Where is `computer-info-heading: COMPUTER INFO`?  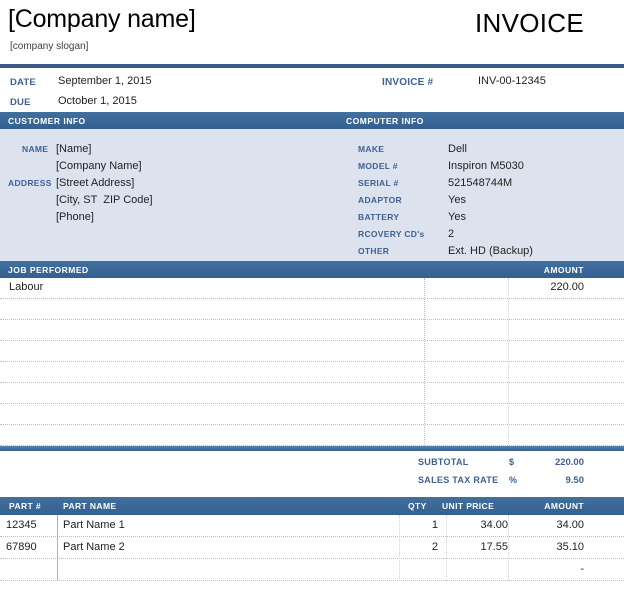 computer-info-heading: COMPUTER INFO is located at coordinates (385, 121).